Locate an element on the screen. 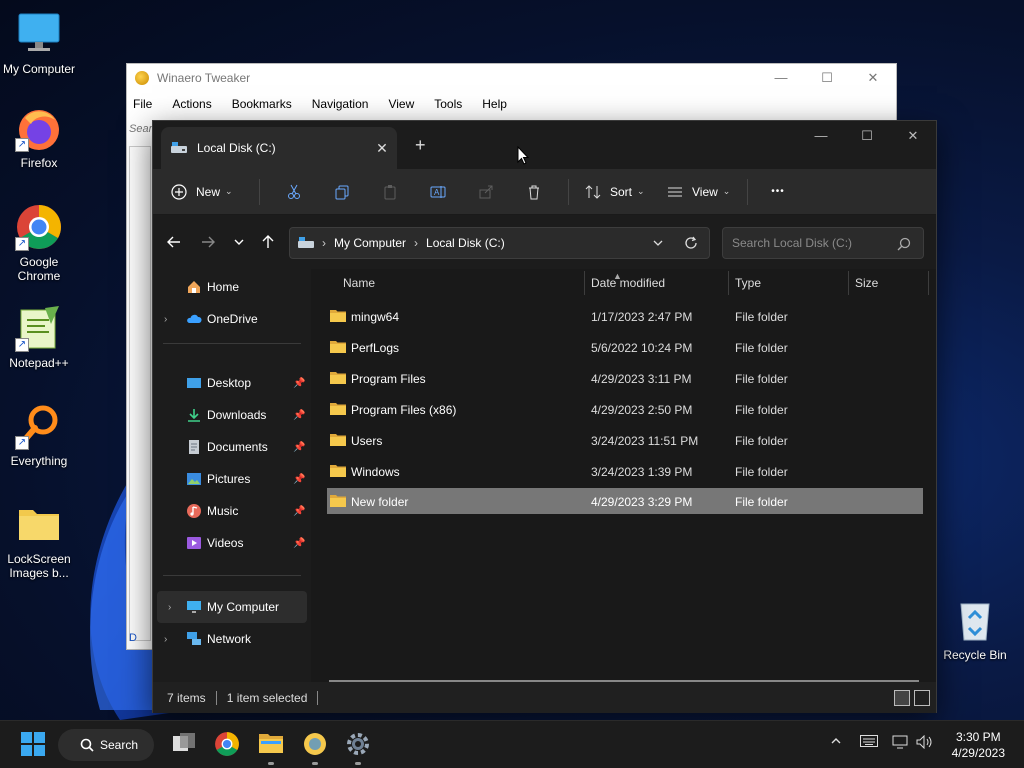 The image size is (1024, 768). new-button: New ⌄ is located at coordinates (210, 192).